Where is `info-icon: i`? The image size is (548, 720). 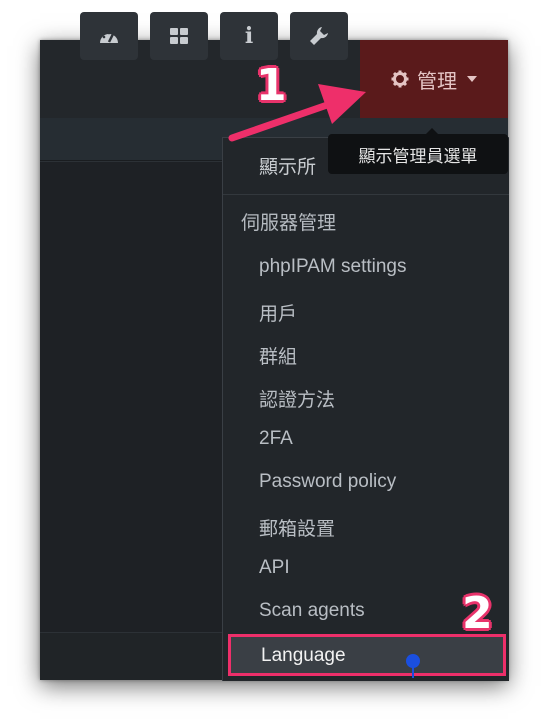
info-icon: i is located at coordinates (249, 36).